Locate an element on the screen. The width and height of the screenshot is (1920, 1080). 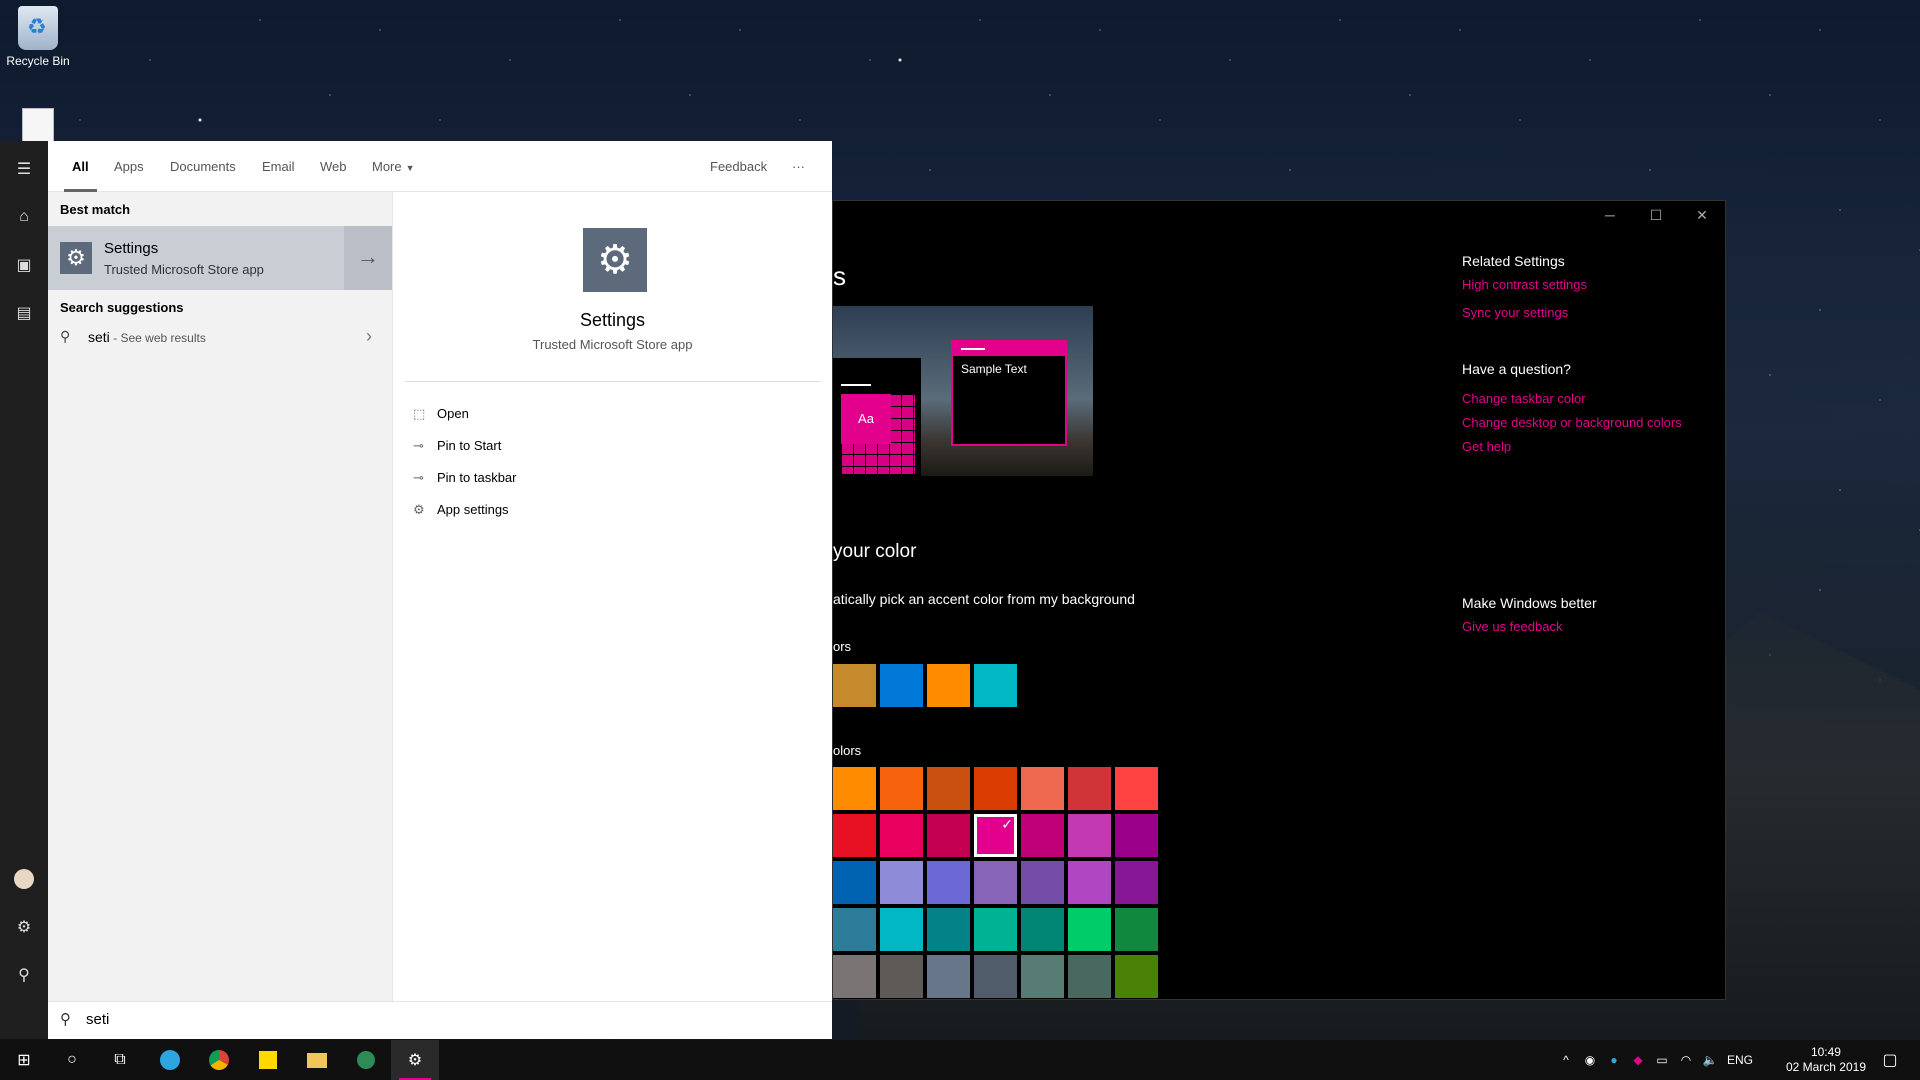
recycle-bin-desktop-icon: Recycle Bin is located at coordinates (38, 37).